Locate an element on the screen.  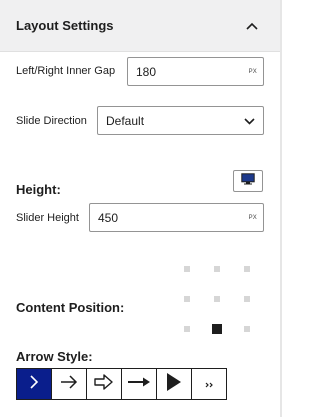
position-middle-left is located at coordinates (187, 299).